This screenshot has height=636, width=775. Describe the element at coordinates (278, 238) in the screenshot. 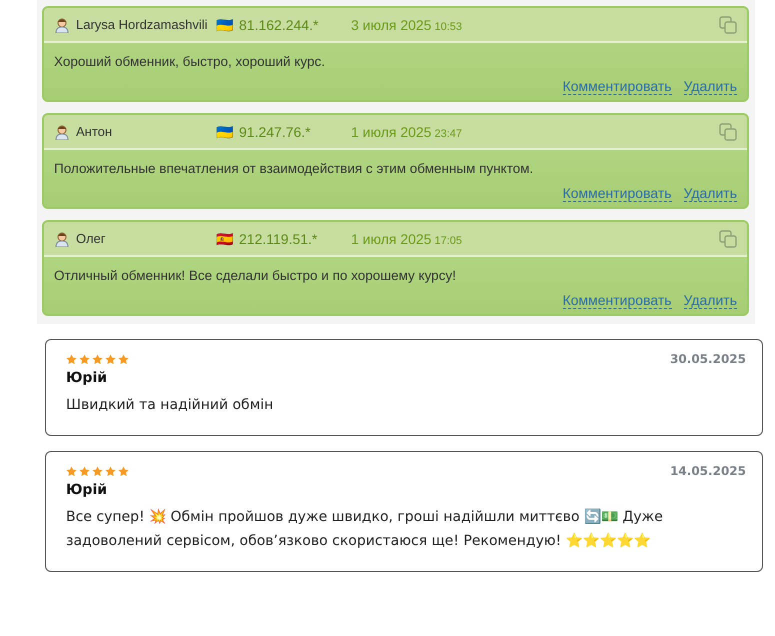

I see `ip-address: 212.119.51.*` at that location.